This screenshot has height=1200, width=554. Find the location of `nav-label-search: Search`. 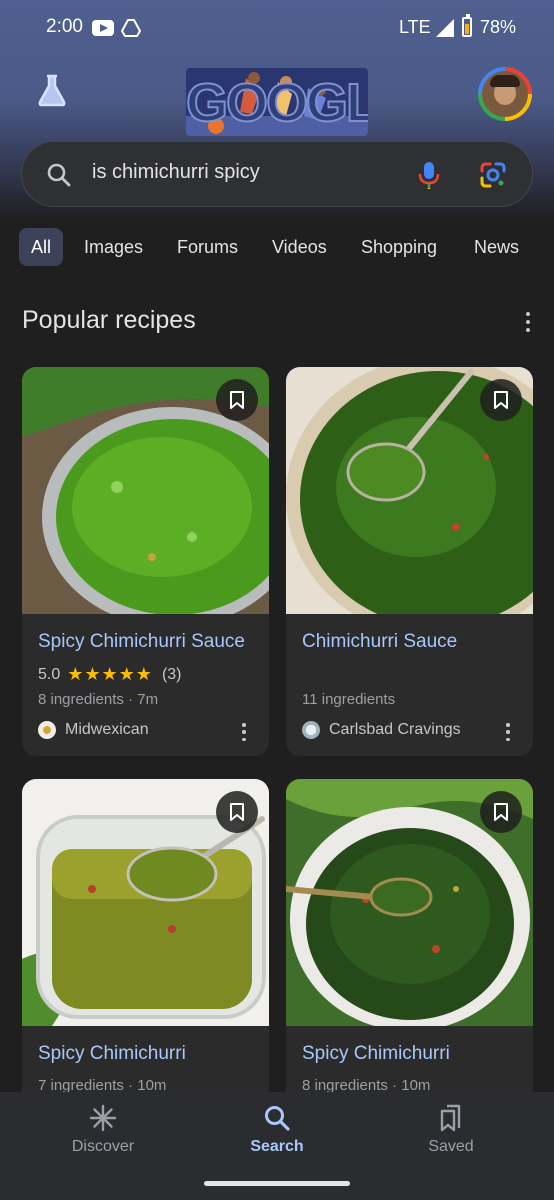

nav-label-search: Search is located at coordinates (277, 1146).